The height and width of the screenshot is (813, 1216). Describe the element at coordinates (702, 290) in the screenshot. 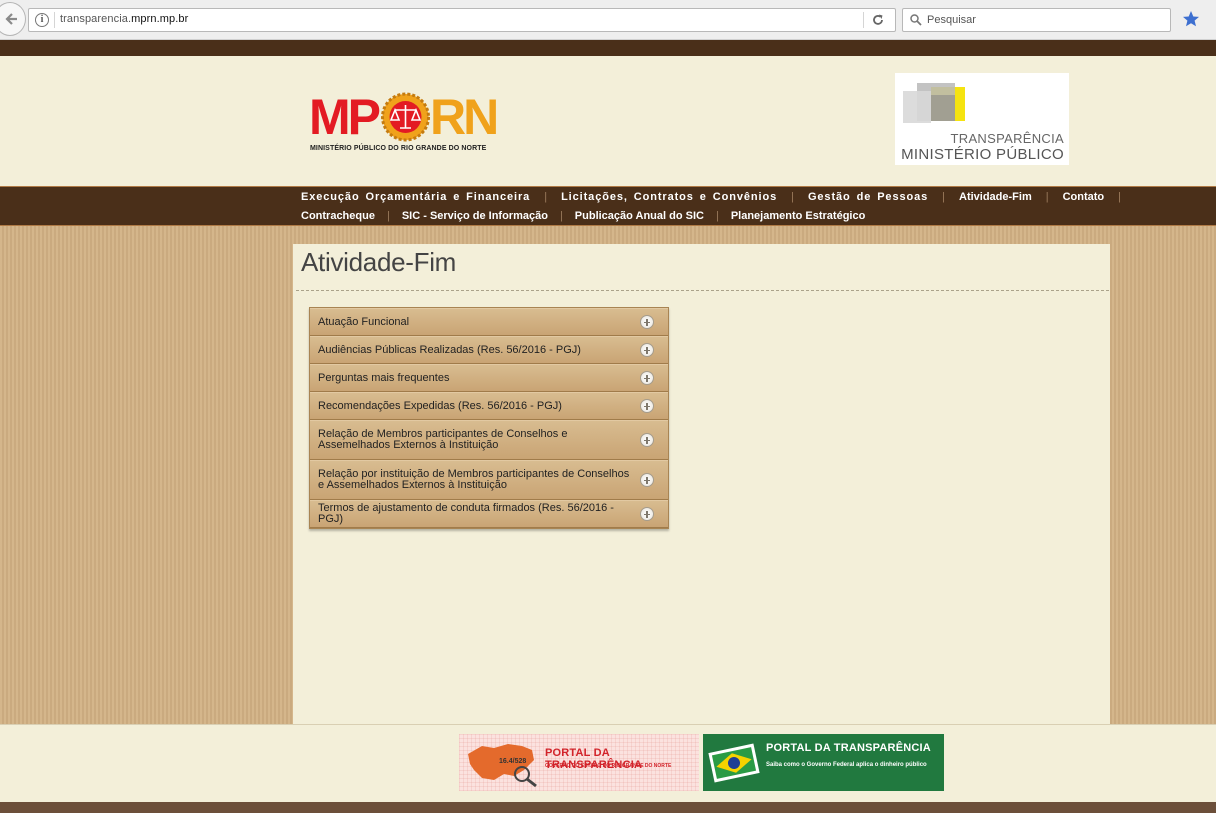

I see `title-divider` at that location.